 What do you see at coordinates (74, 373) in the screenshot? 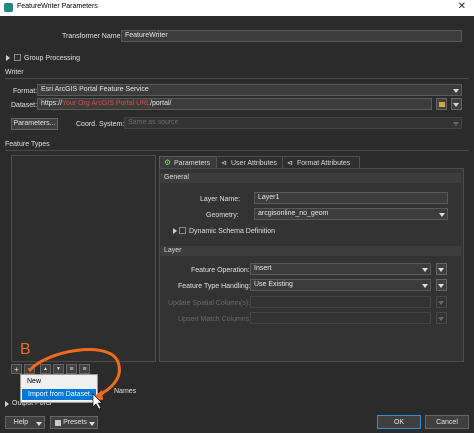
I see `annotation-arrow` at bounding box center [74, 373].